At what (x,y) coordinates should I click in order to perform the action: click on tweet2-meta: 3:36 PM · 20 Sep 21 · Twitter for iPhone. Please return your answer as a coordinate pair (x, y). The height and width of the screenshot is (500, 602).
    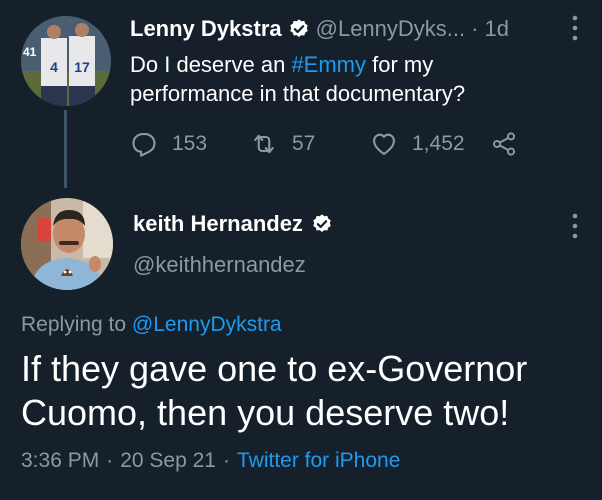
    Looking at the image, I should click on (210, 461).